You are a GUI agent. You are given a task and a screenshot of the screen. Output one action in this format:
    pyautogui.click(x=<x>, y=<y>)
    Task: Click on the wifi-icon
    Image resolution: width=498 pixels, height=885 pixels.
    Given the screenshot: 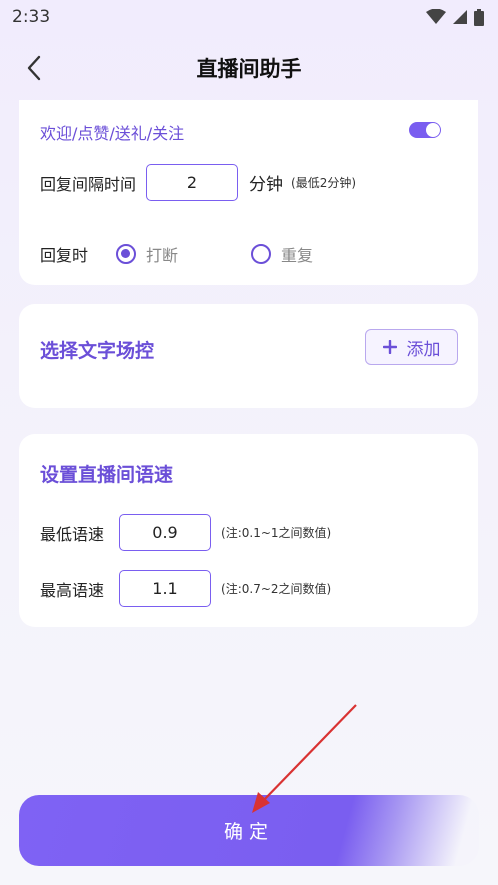 What is the action you would take?
    pyautogui.click(x=436, y=16)
    